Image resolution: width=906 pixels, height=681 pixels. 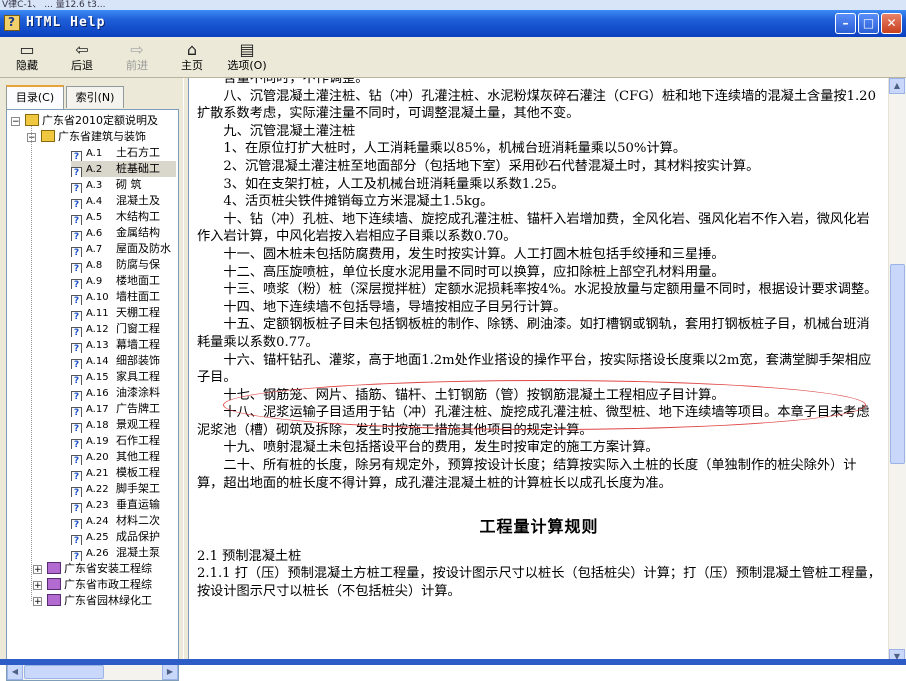 What do you see at coordinates (123, 249) in the screenshot?
I see `tree-topic-item: ? A.7 屋面及防水` at bounding box center [123, 249].